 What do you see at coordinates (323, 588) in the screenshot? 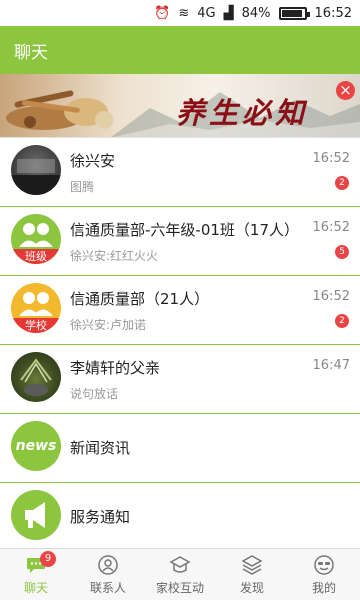
I see `tab-label: 我的` at bounding box center [323, 588].